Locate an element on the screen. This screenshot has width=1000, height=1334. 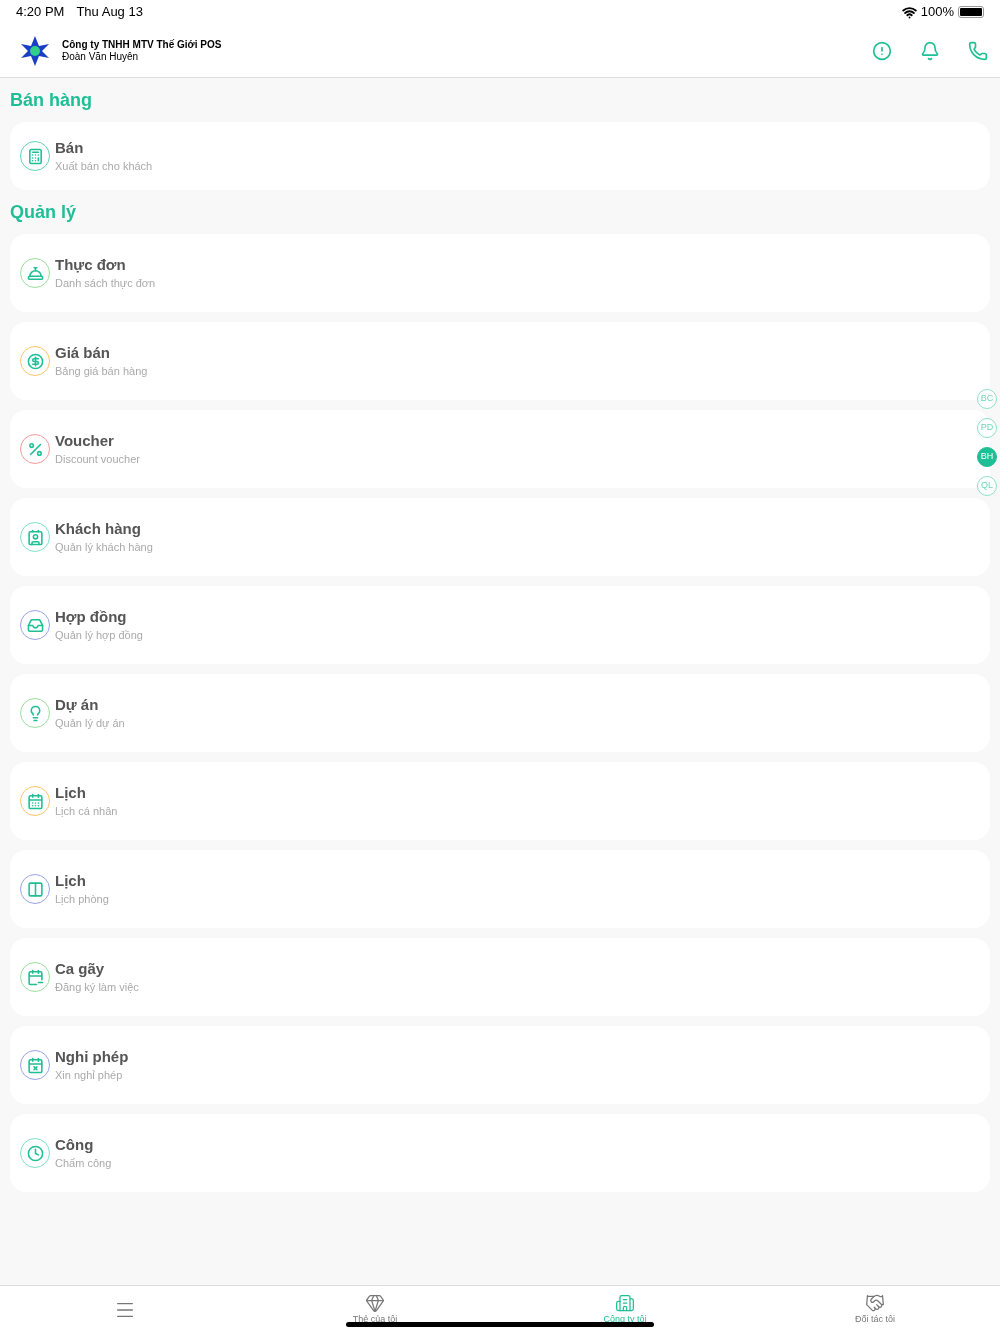
wifi-icon is located at coordinates (909, 12).